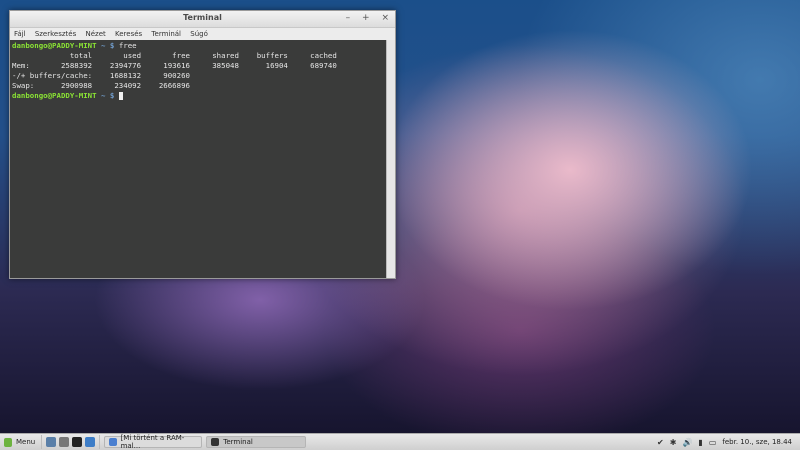 The width and height of the screenshot is (800, 450). What do you see at coordinates (174, 55) in the screenshot?
I see `free-header: total used free shared buffers cached` at bounding box center [174, 55].